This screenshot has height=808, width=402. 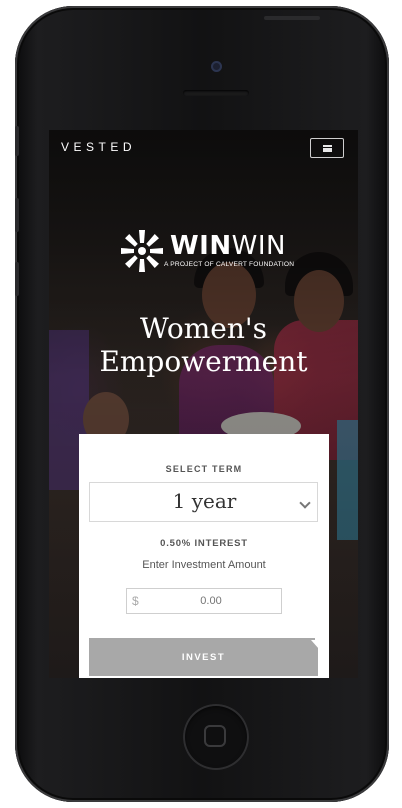 I want to click on investment-amount-input, so click(x=211, y=601).